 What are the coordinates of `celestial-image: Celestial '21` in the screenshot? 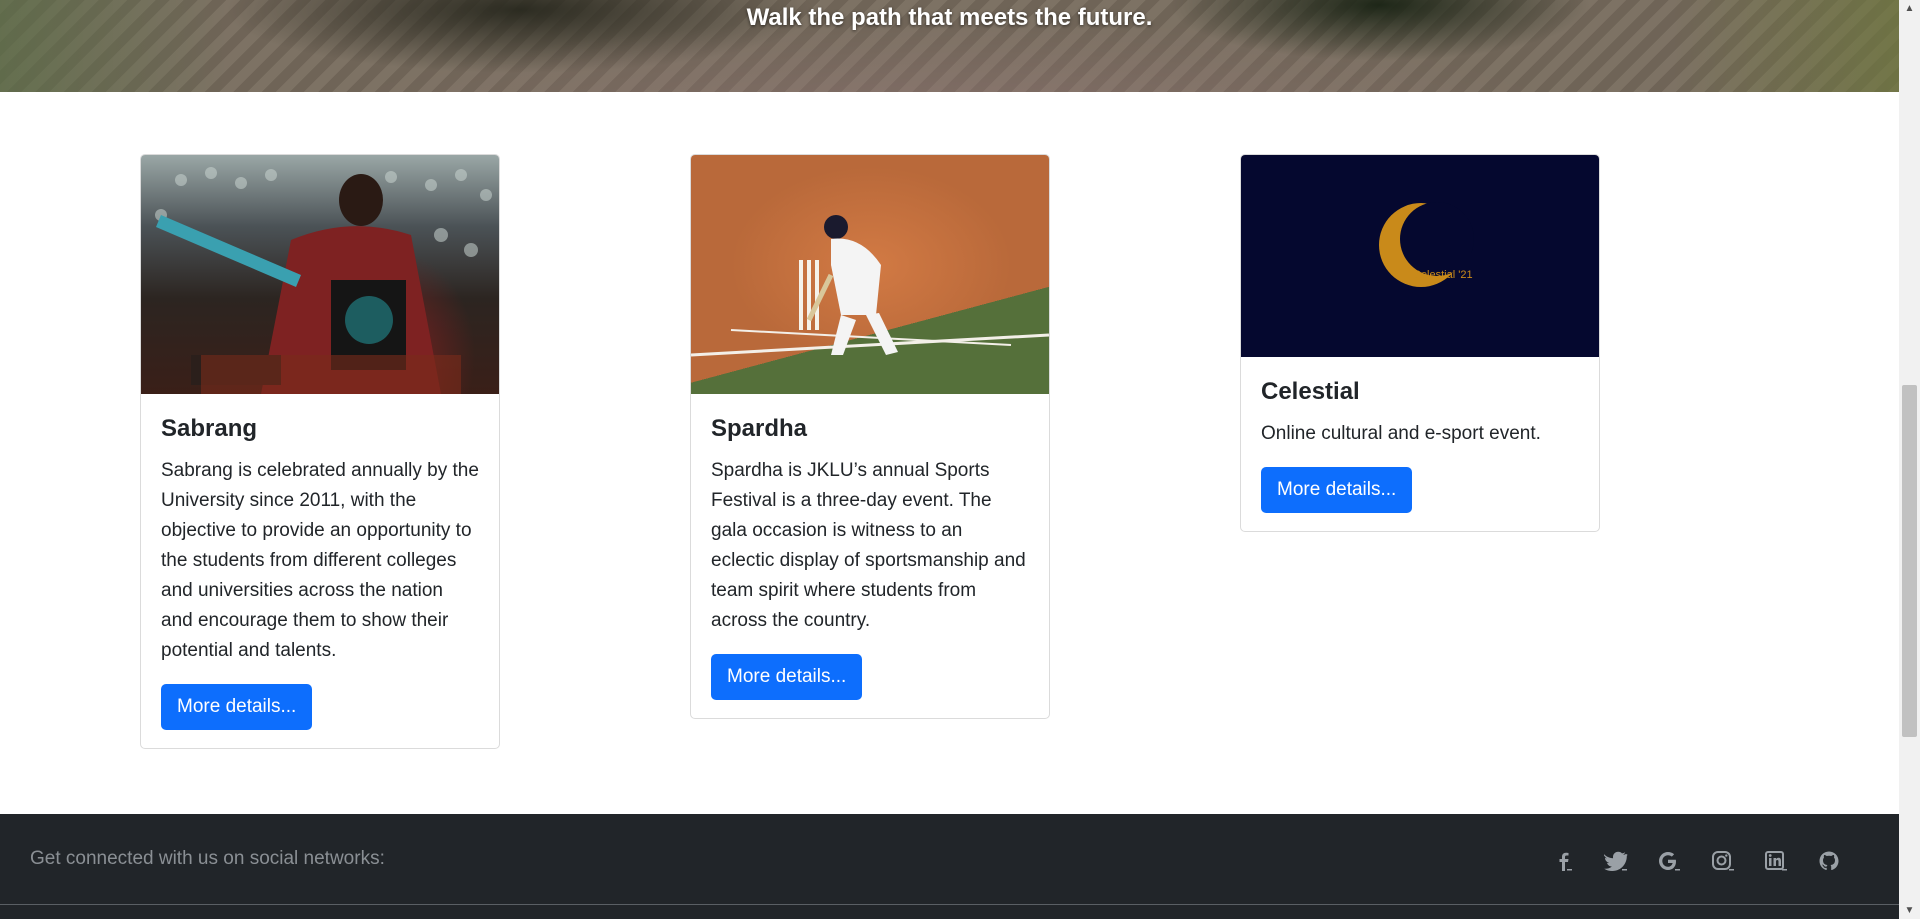 It's located at (1420, 256).